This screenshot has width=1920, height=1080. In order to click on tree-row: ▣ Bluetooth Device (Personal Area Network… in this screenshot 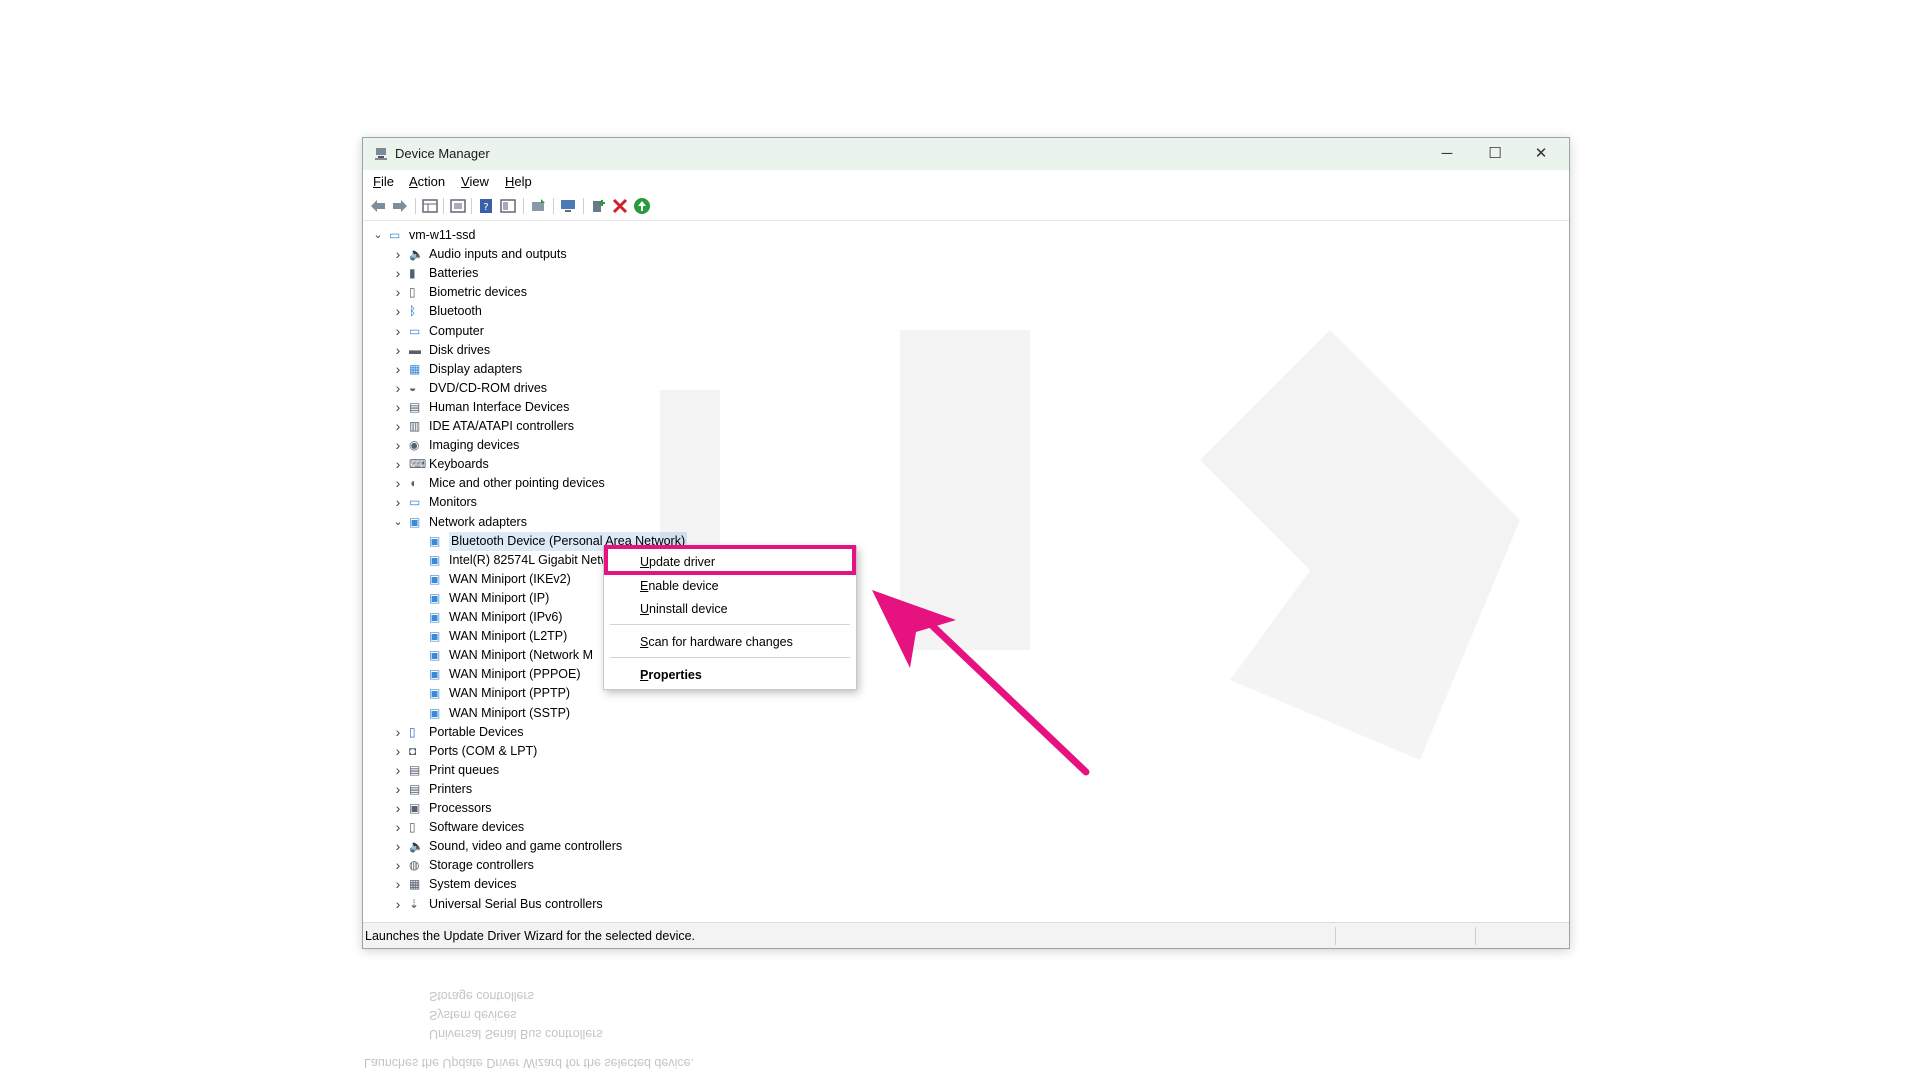, I will do `click(963, 541)`.